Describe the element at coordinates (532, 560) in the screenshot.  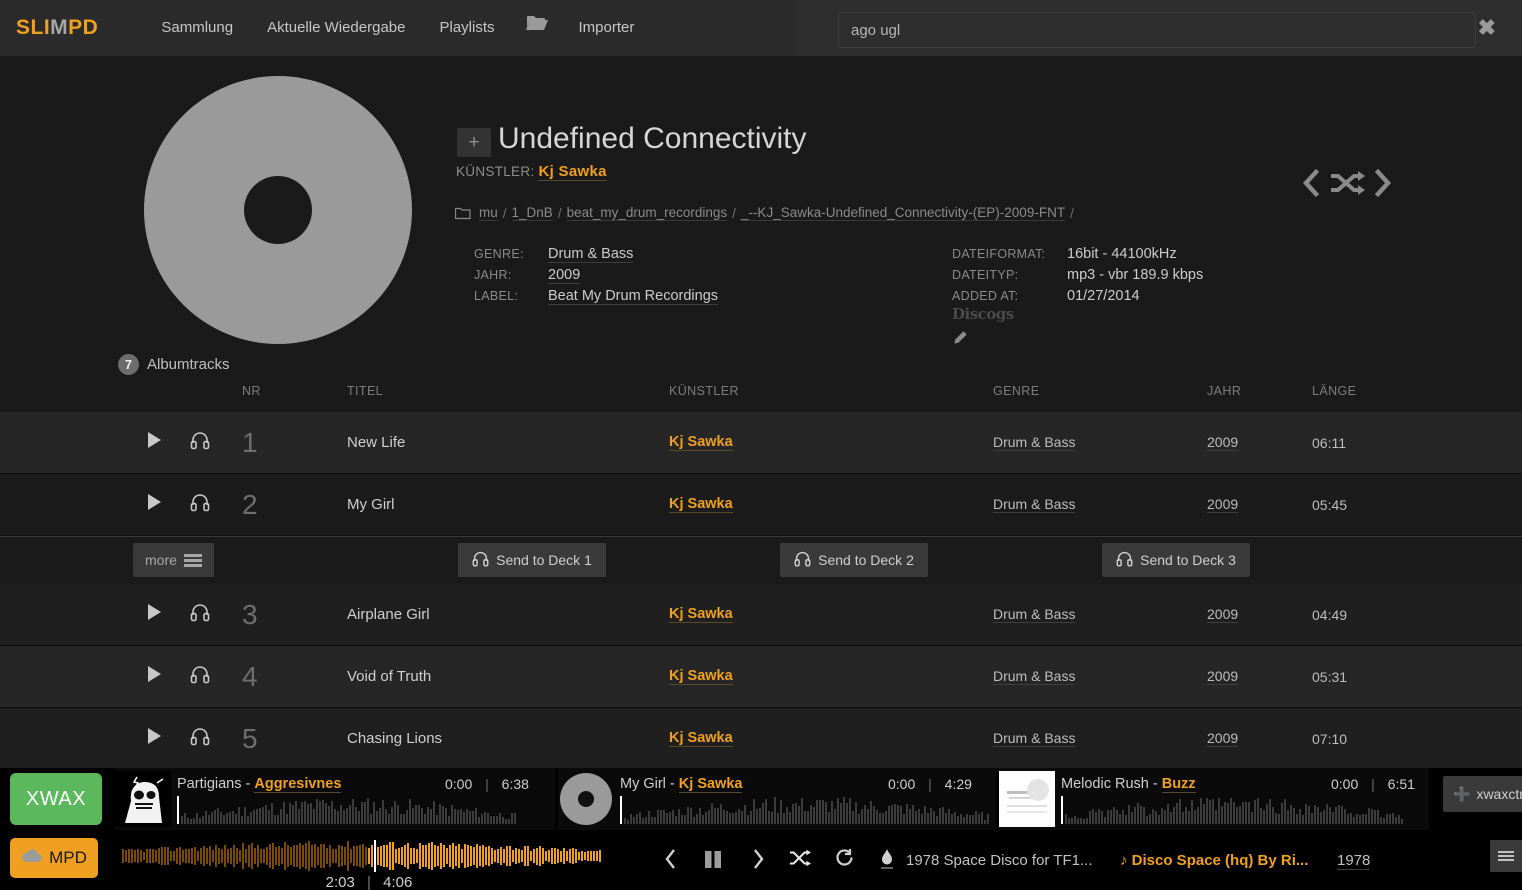
I see `send-to-deck-1-button: Send to Deck 1` at that location.